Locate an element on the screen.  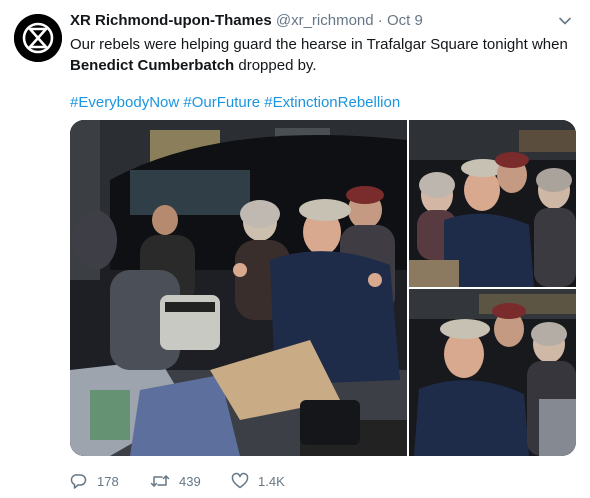
author-avatar is located at coordinates (38, 38).